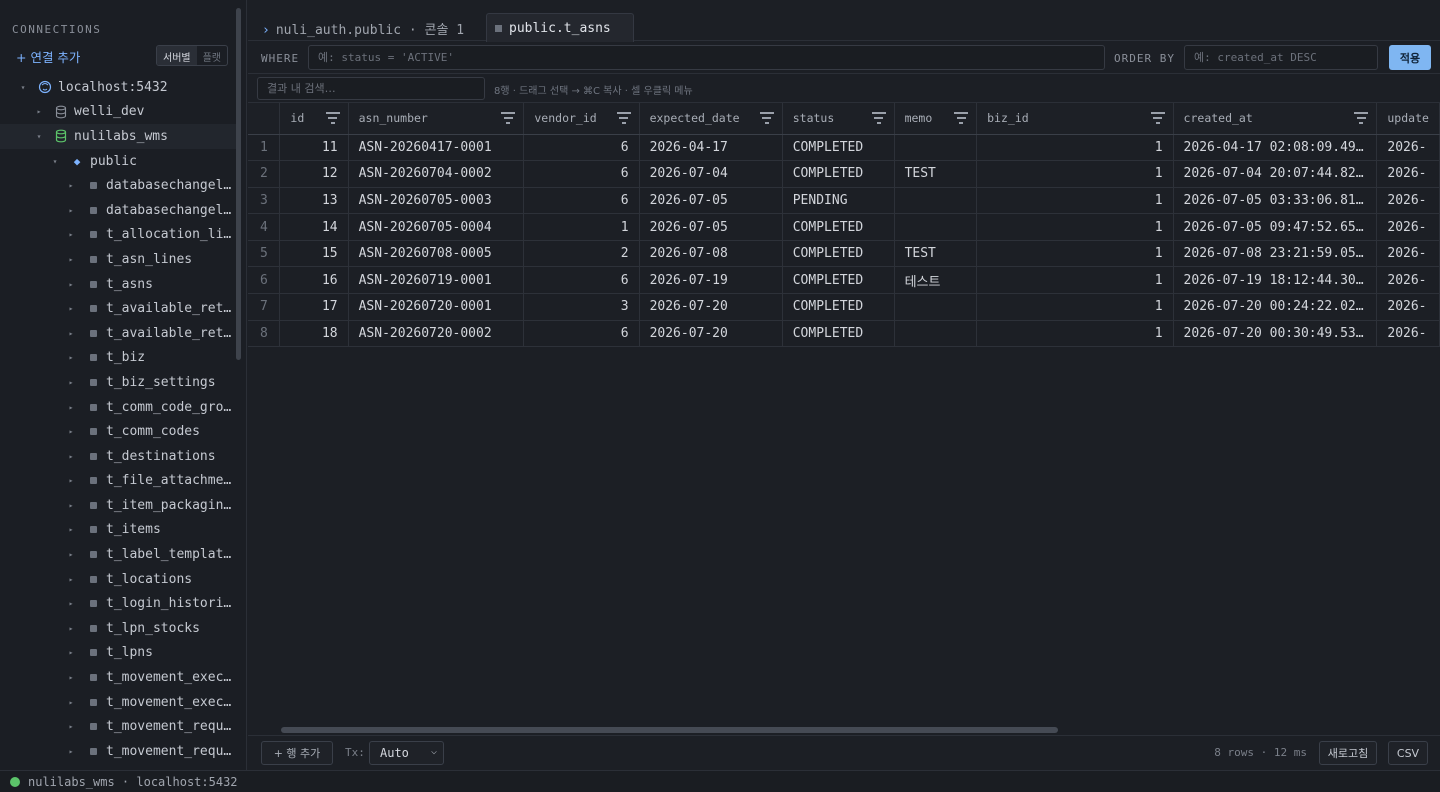  I want to click on table-cell: 11, so click(314, 148).